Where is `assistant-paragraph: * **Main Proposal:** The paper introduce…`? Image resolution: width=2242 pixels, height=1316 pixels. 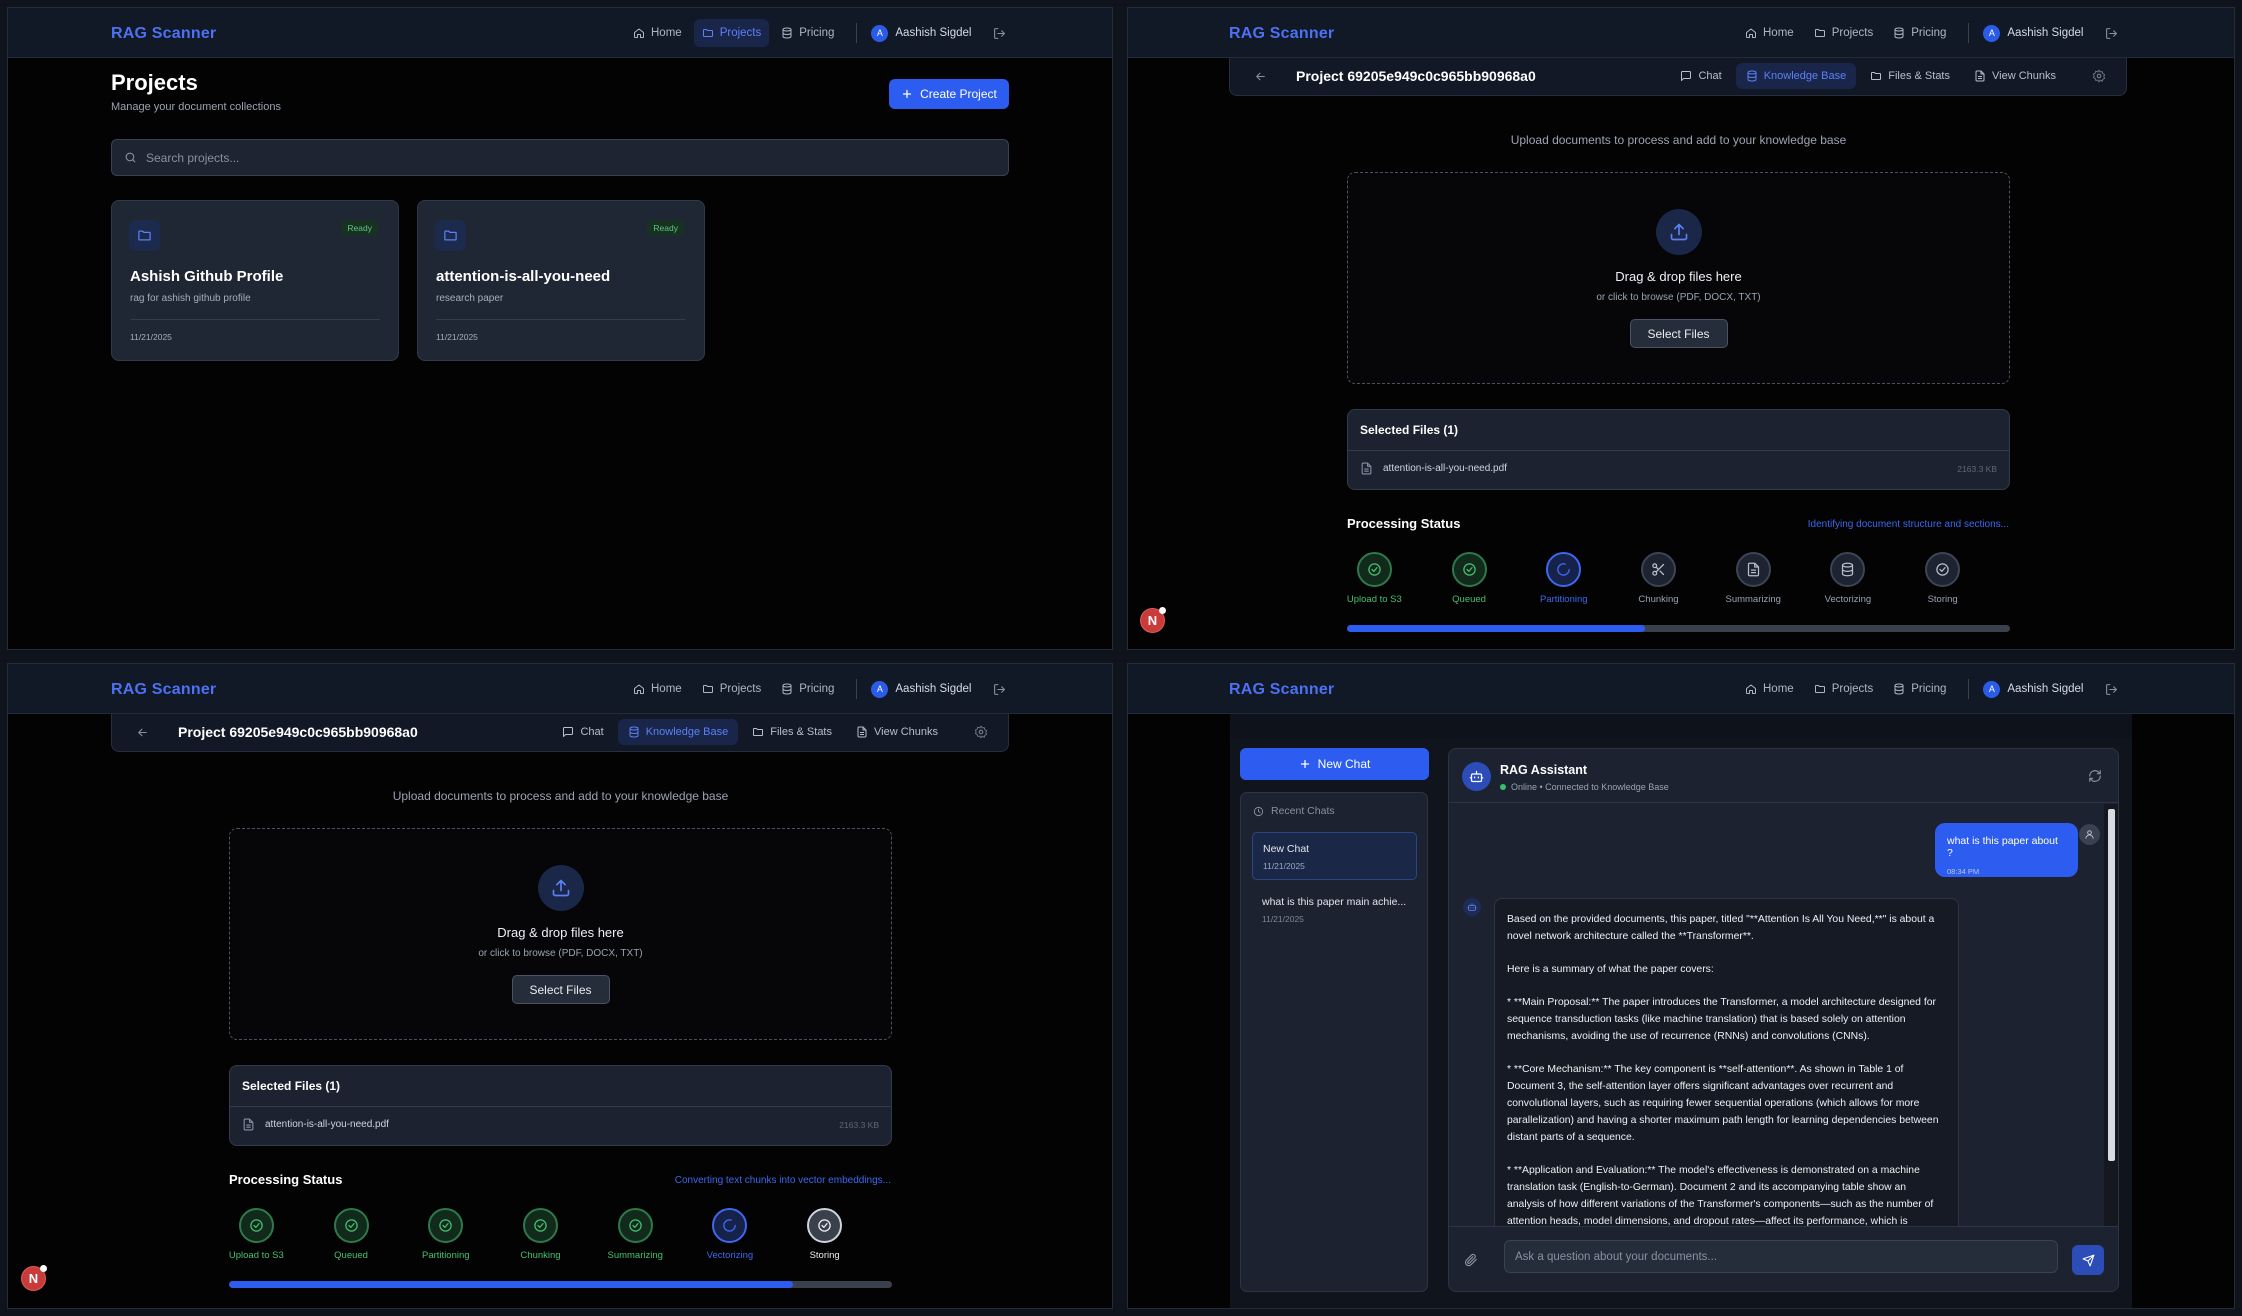
assistant-paragraph: * **Main Proposal:** The paper introduce… is located at coordinates (1721, 1019).